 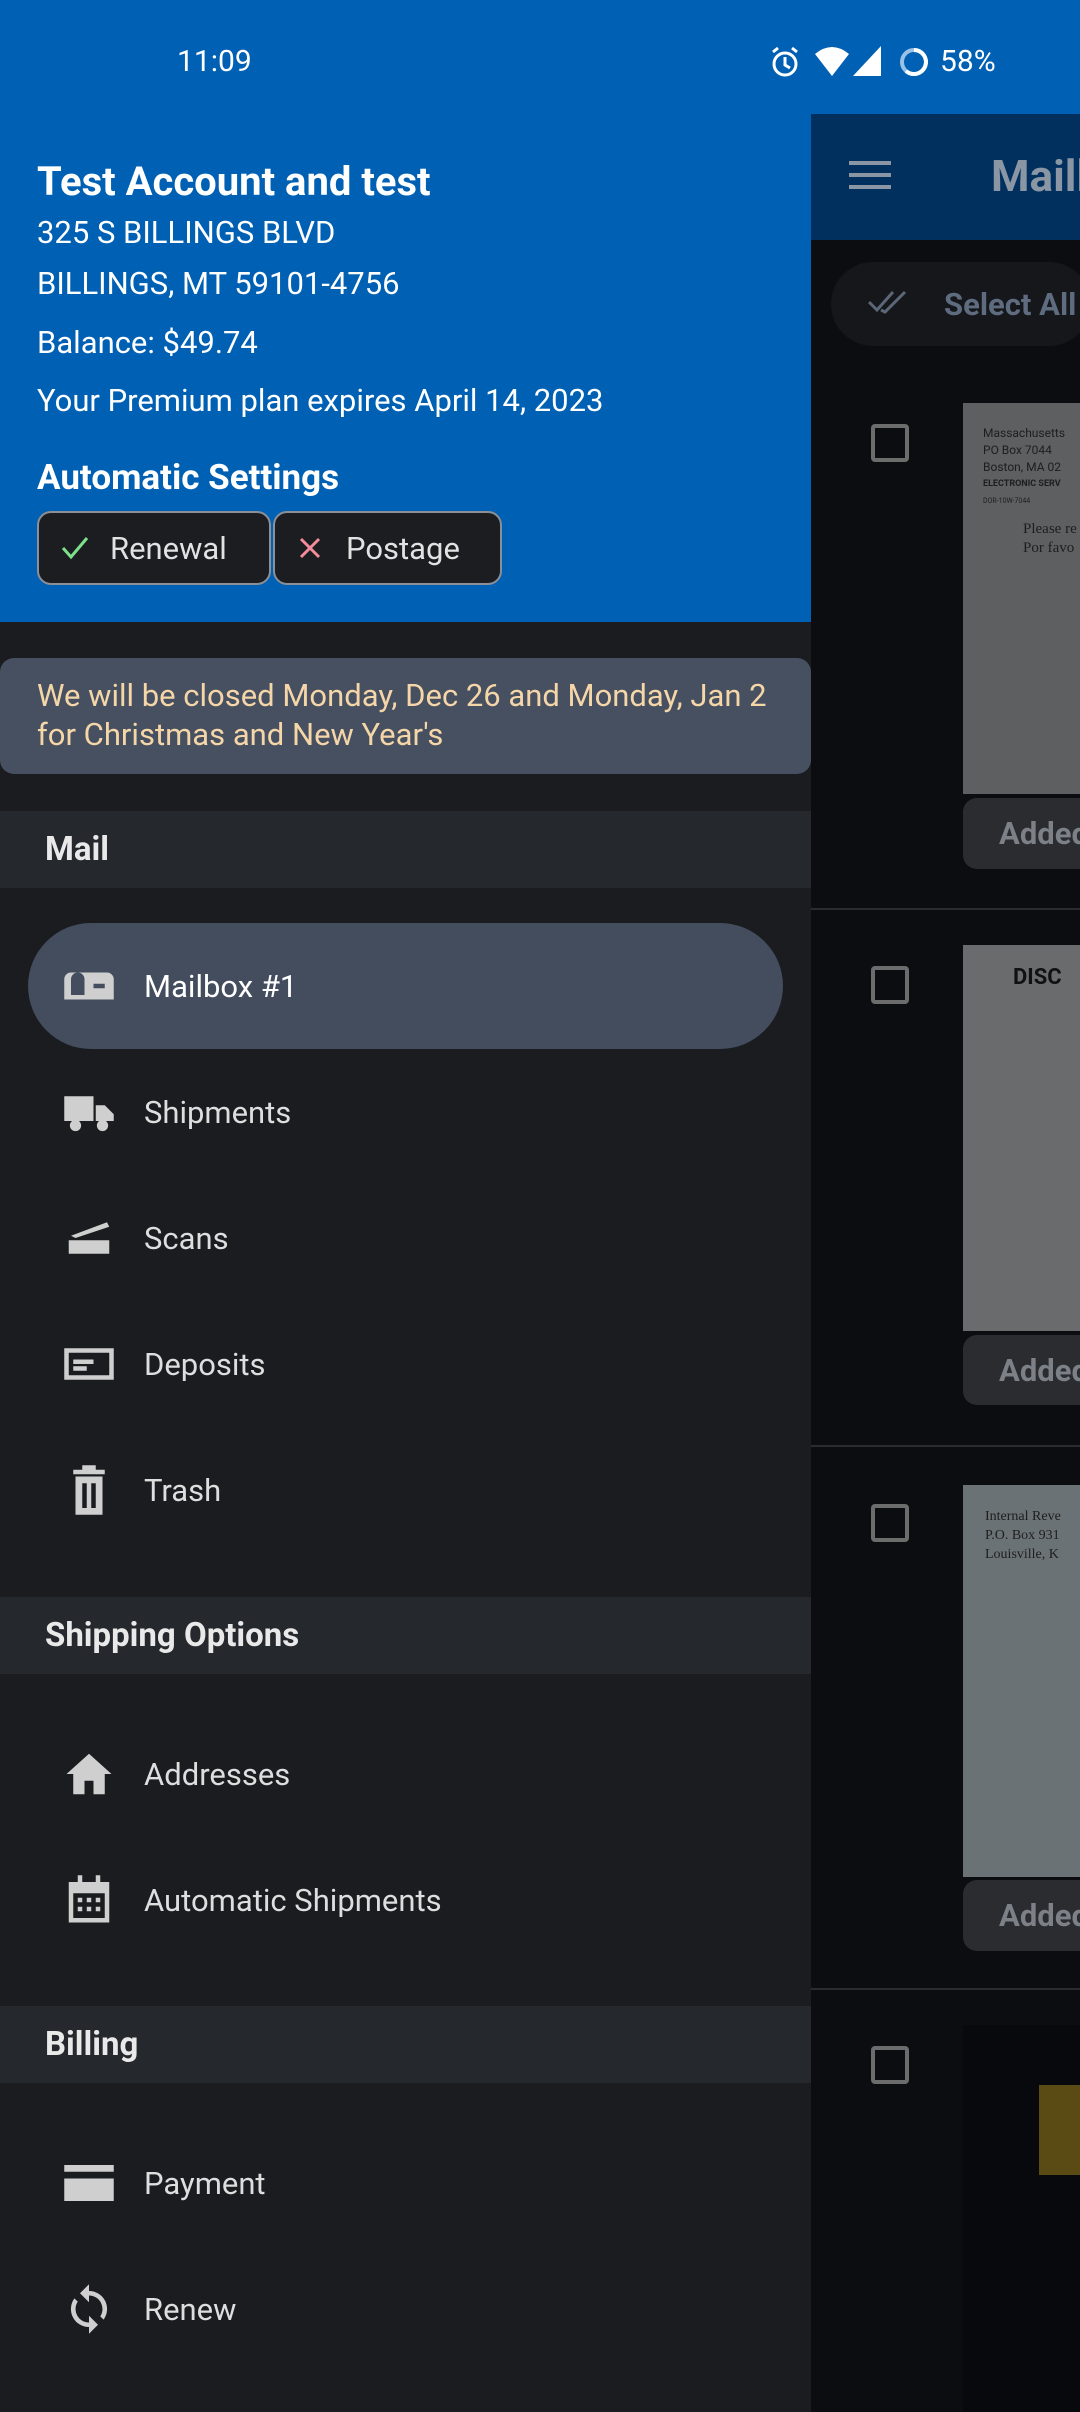 What do you see at coordinates (89, 1238) in the screenshot?
I see `scanner-icon` at bounding box center [89, 1238].